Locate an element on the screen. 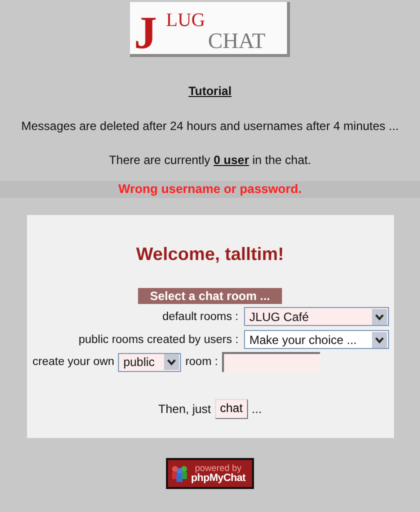  field-label: create your own is located at coordinates (73, 362).